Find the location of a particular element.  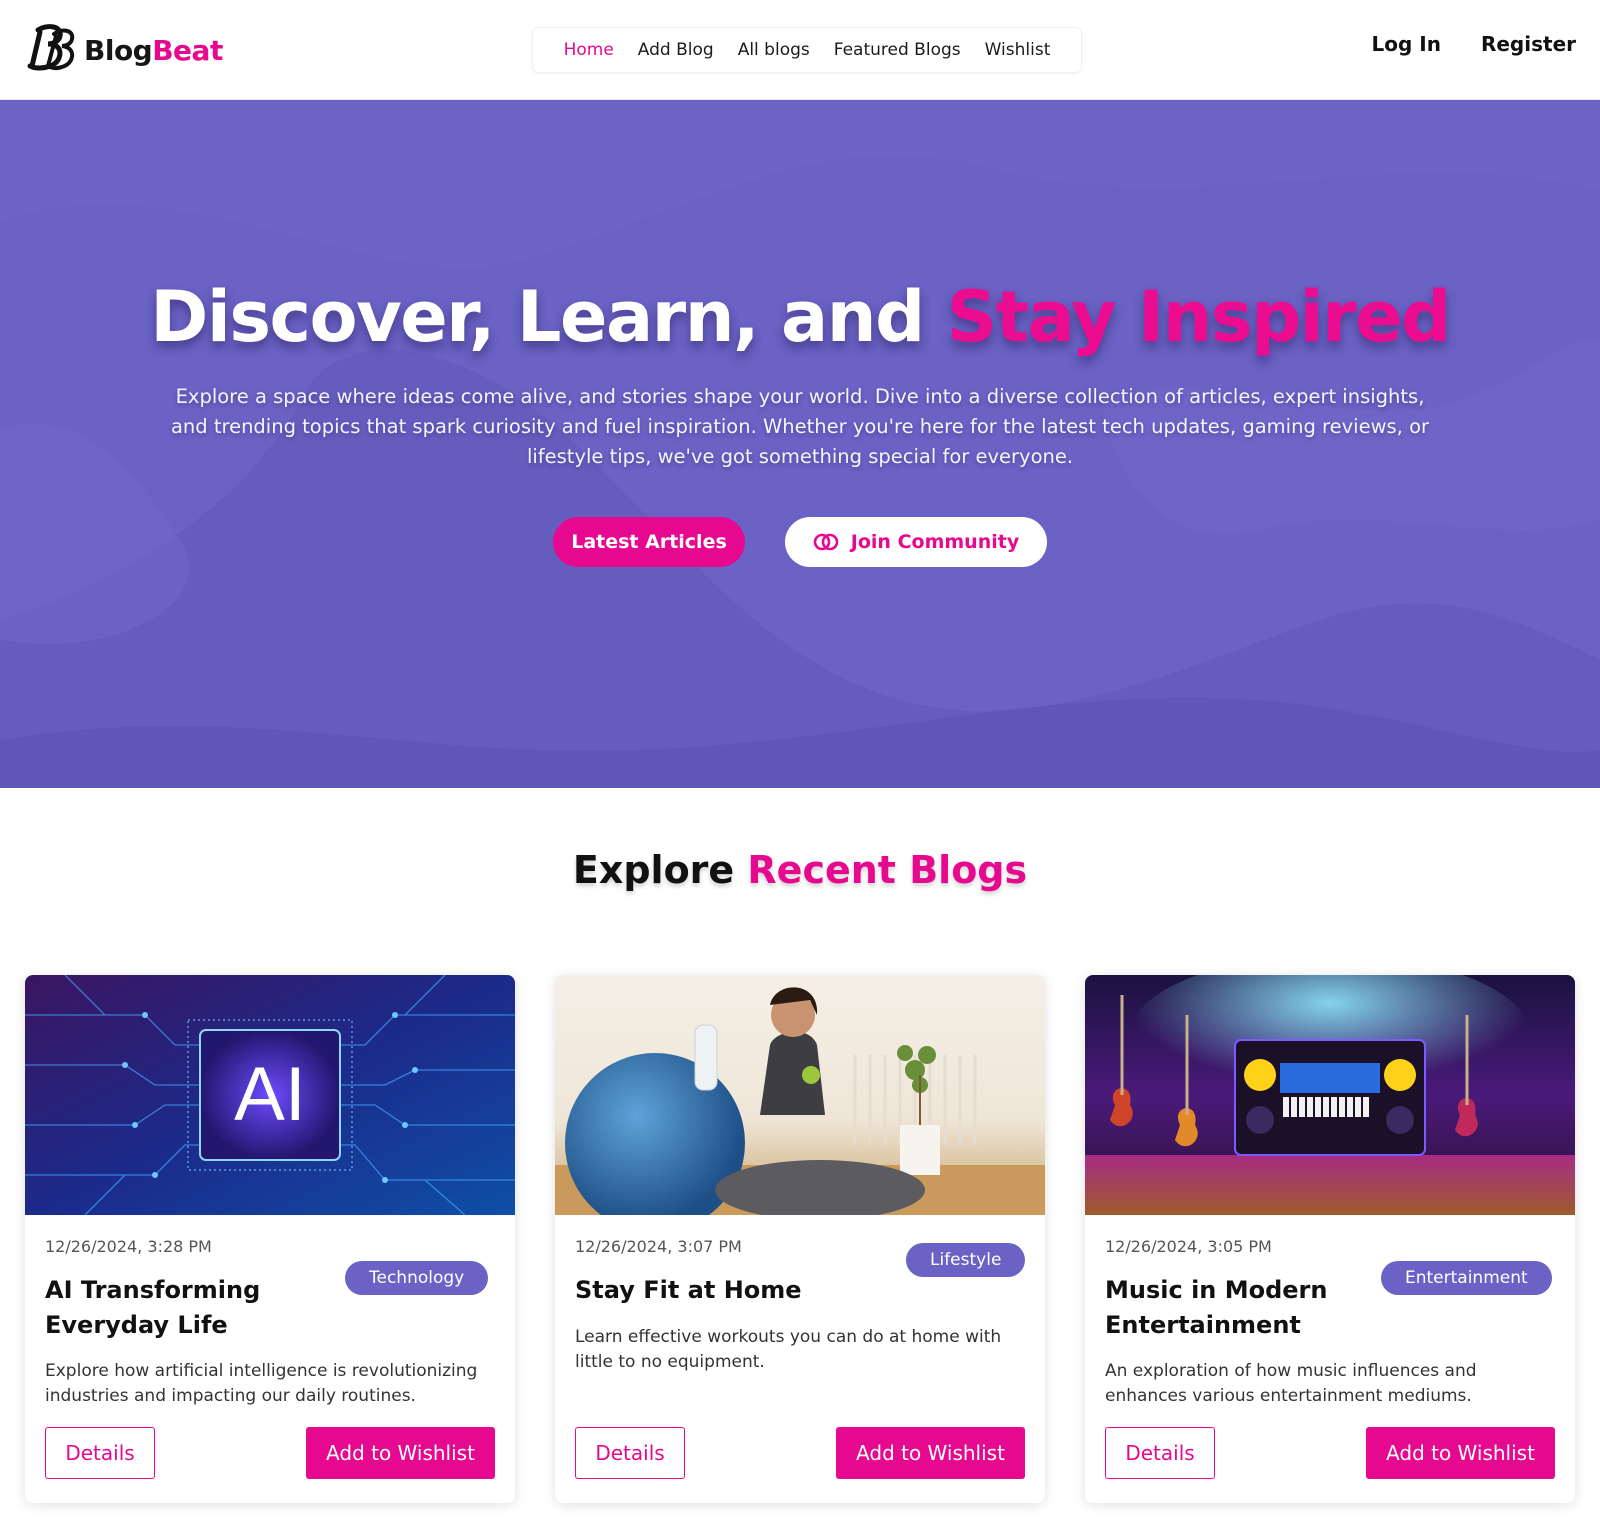

nav-link-home: Home is located at coordinates (589, 50).